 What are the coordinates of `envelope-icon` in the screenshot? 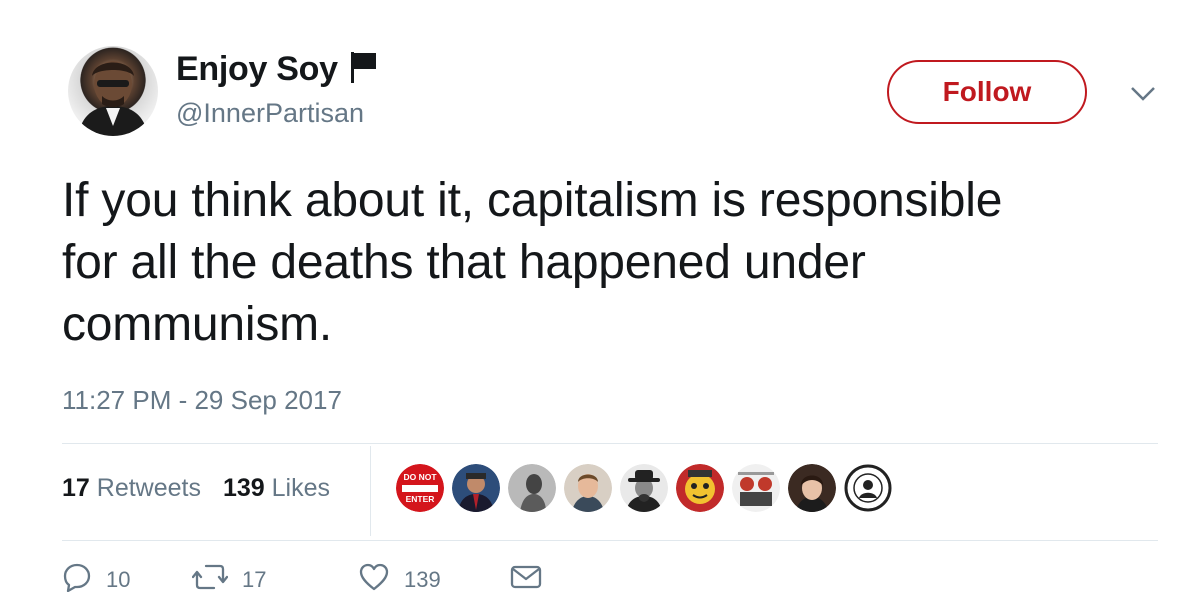 It's located at (526, 580).